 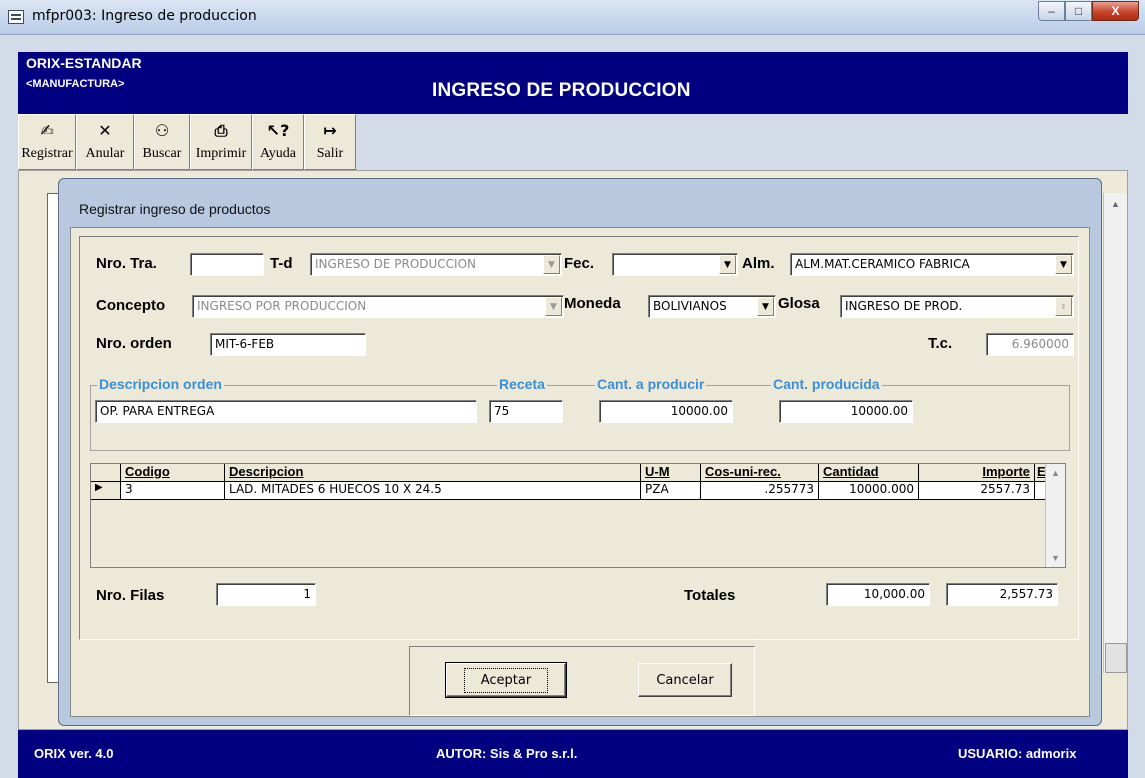 I want to click on total-cantidad-field: 10,000.00, so click(x=878, y=594).